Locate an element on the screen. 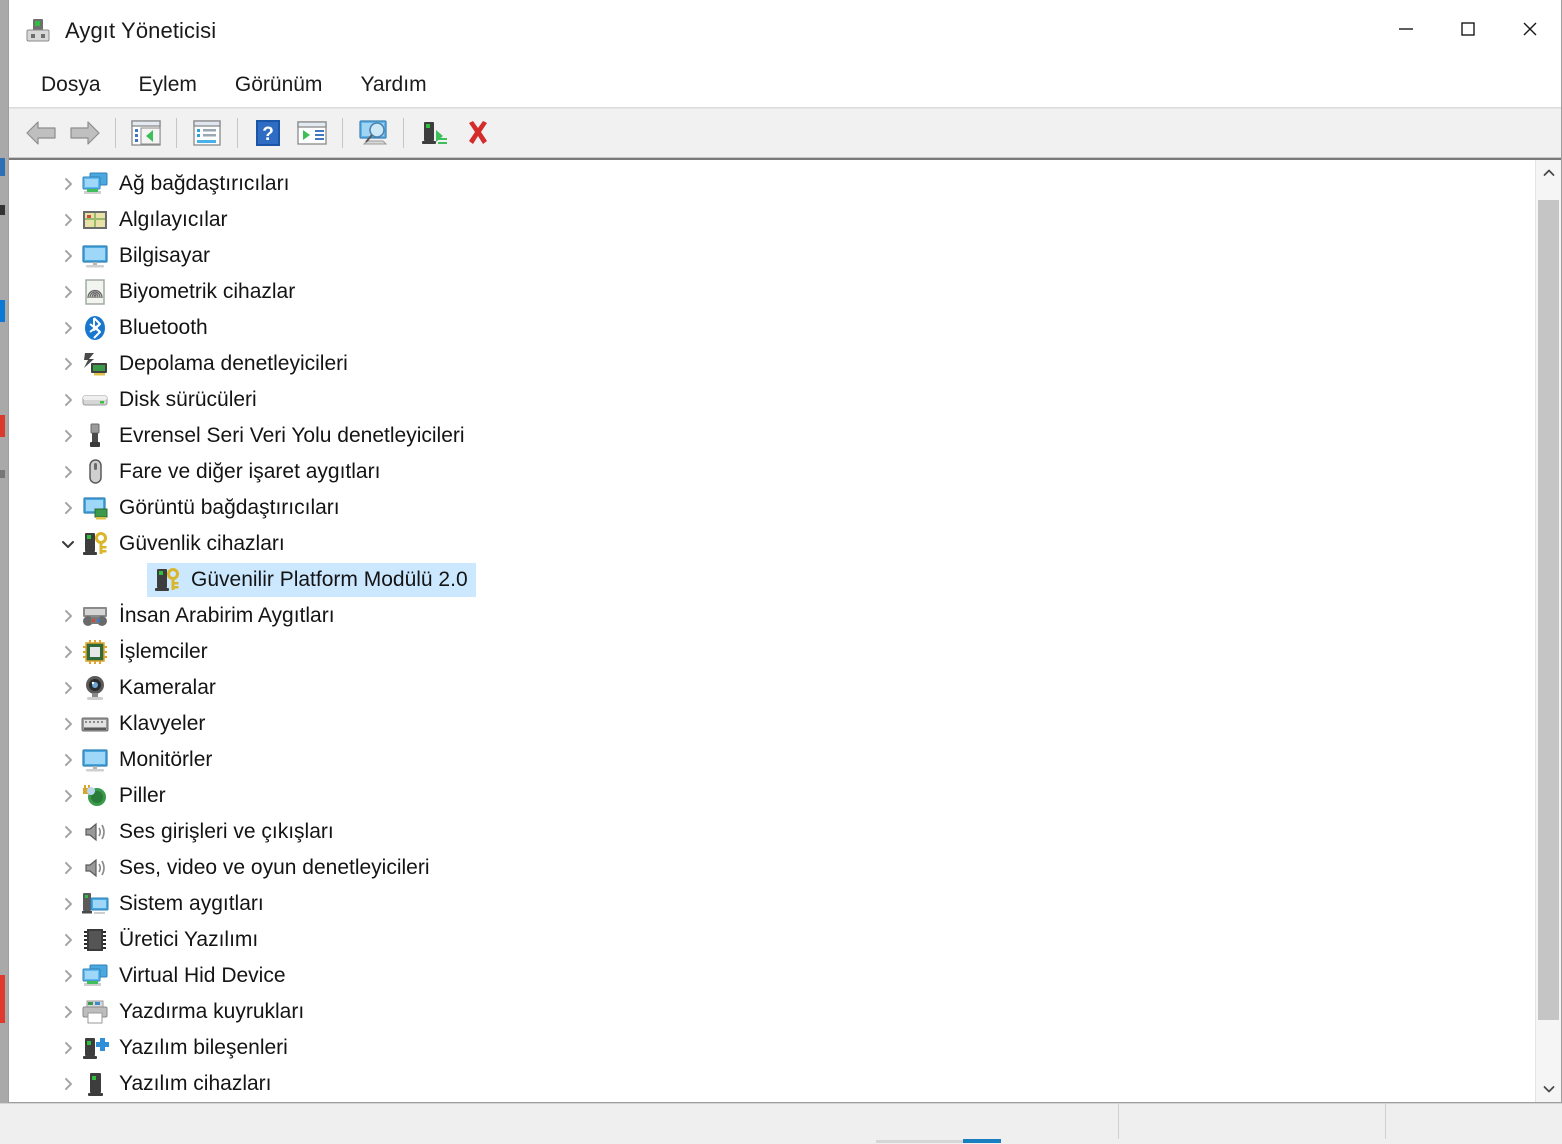  tree-item-25: Yazılım cihazları is located at coordinates (772, 1084).